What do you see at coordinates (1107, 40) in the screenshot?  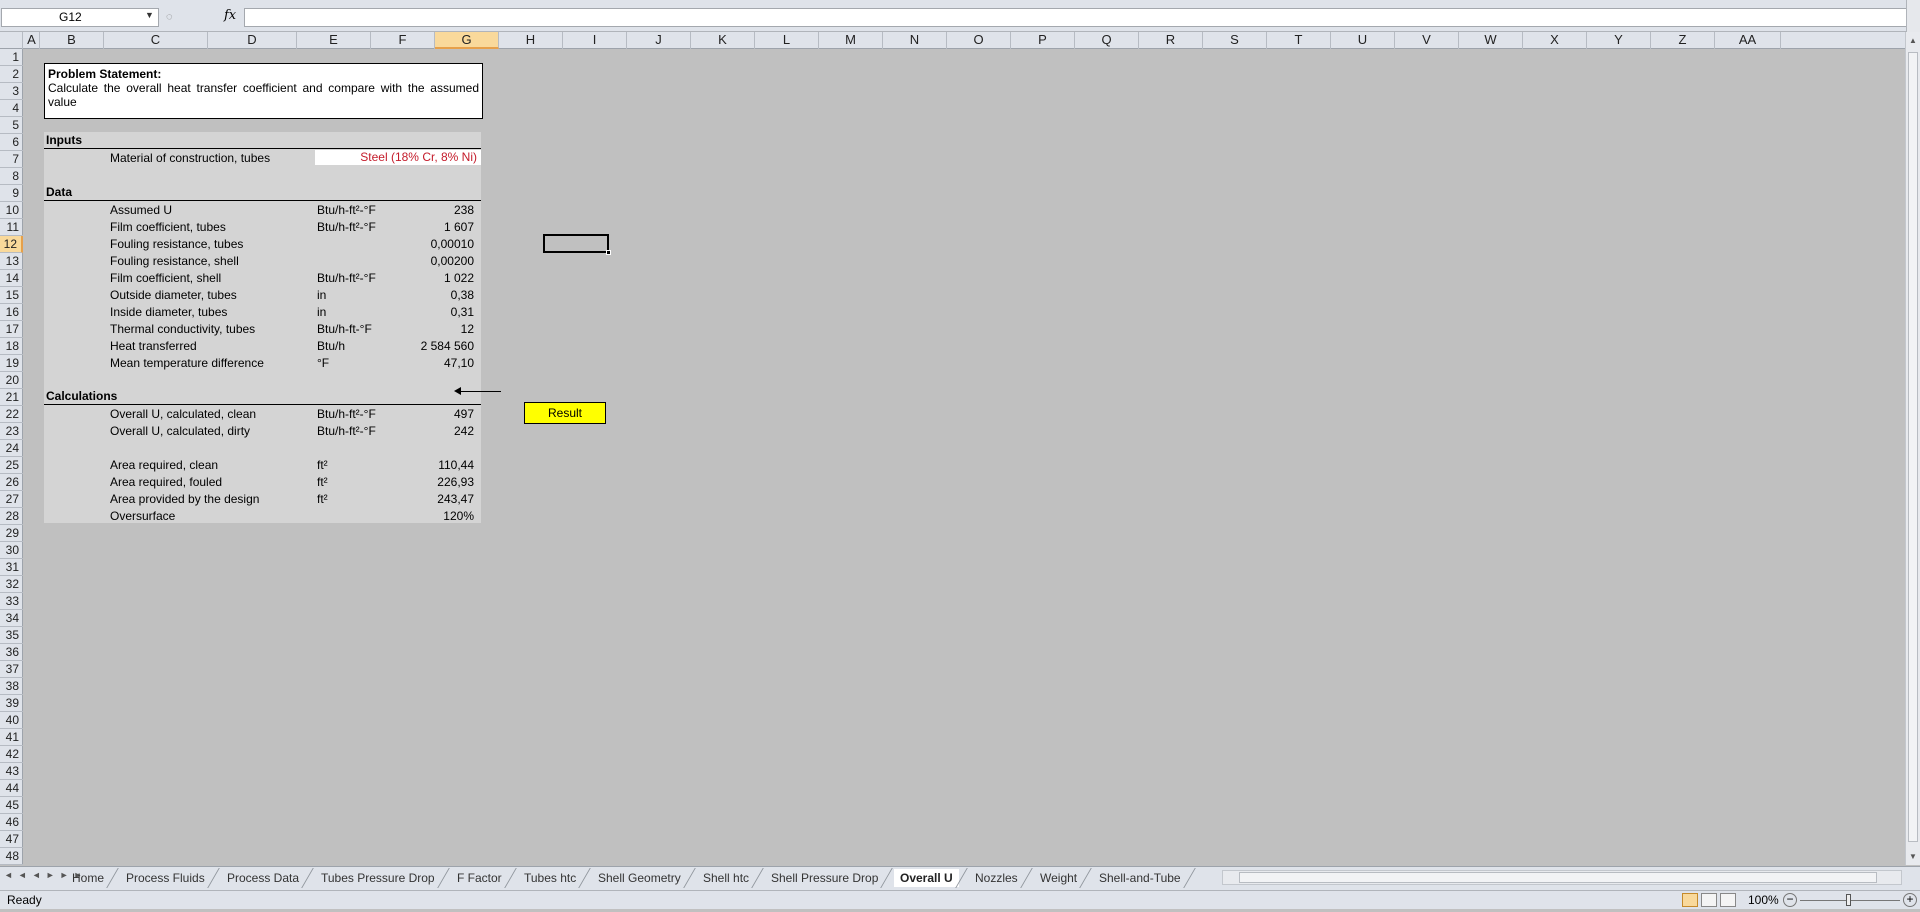 I see `column-header: Q` at bounding box center [1107, 40].